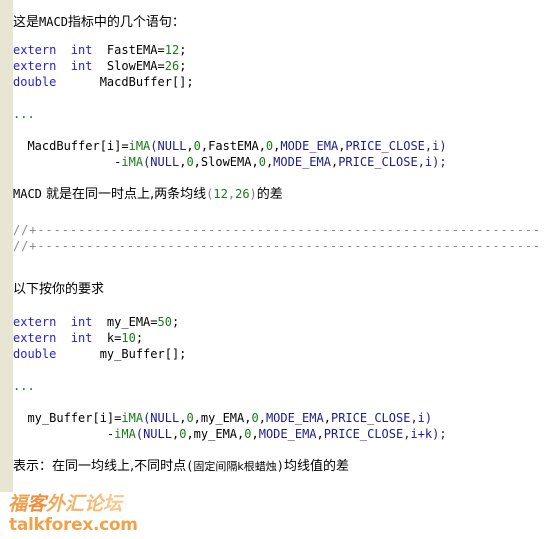 This screenshot has width=544, height=539. What do you see at coordinates (269, 194) in the screenshot?
I see `explain-text-2: 的差` at bounding box center [269, 194].